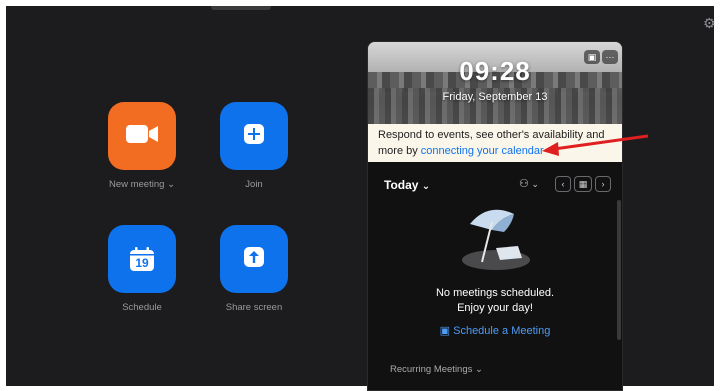 The image size is (721, 391). What do you see at coordinates (254, 307) in the screenshot?
I see `share-screen-label: Share screen` at bounding box center [254, 307].